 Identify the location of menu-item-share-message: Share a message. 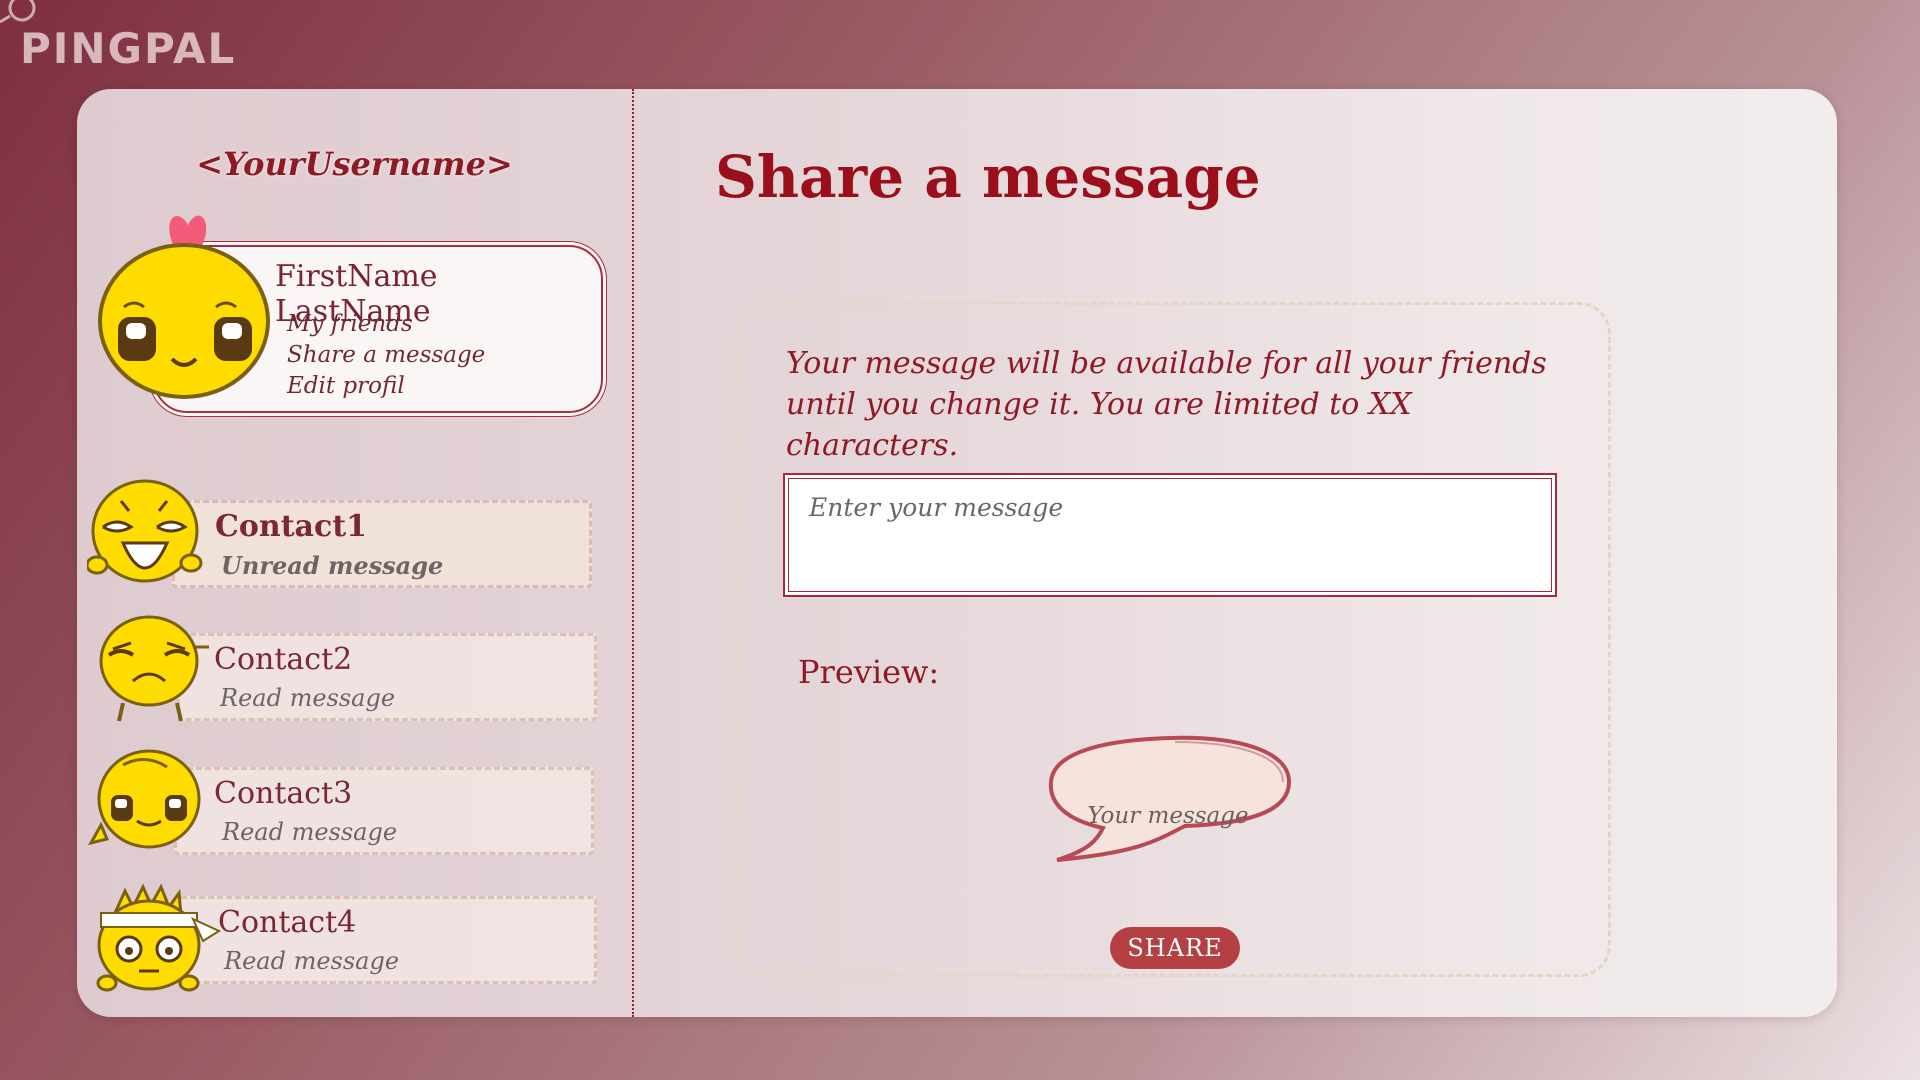
(386, 355).